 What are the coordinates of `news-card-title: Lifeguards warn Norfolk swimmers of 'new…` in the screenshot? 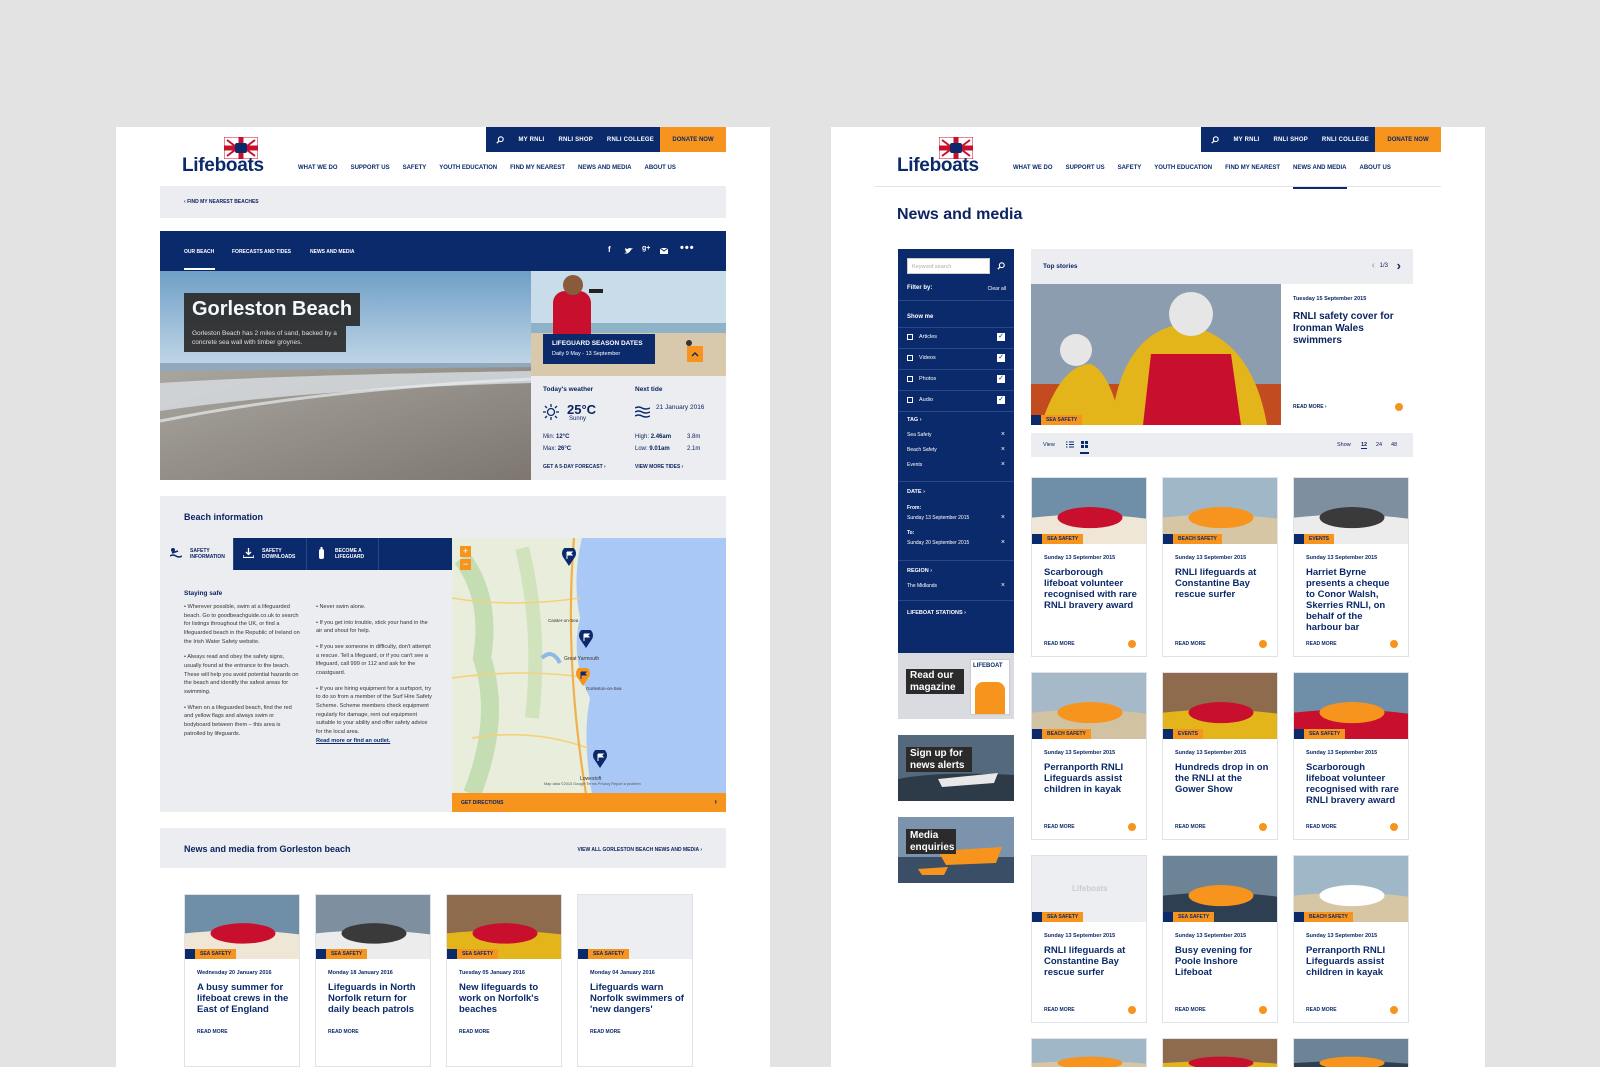 It's located at (637, 999).